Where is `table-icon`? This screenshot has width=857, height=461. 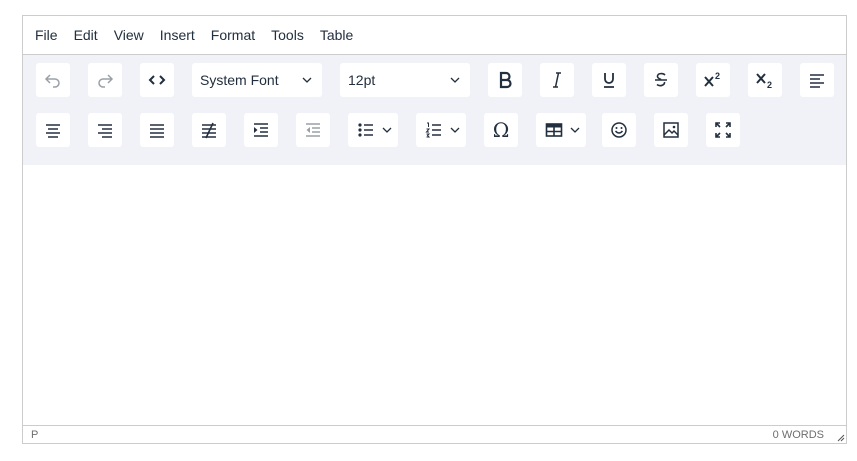 table-icon is located at coordinates (554, 130).